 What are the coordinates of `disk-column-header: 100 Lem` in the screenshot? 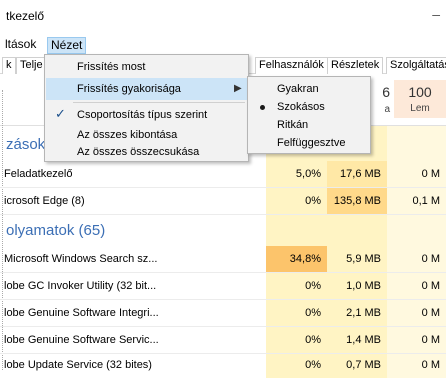 It's located at (420, 99).